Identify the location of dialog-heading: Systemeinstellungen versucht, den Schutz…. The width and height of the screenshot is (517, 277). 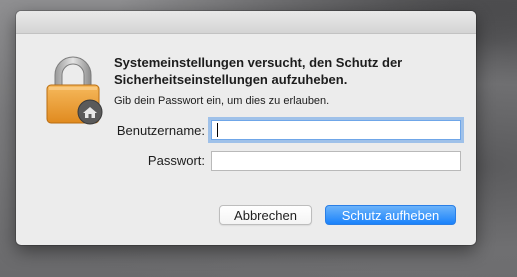
(258, 71).